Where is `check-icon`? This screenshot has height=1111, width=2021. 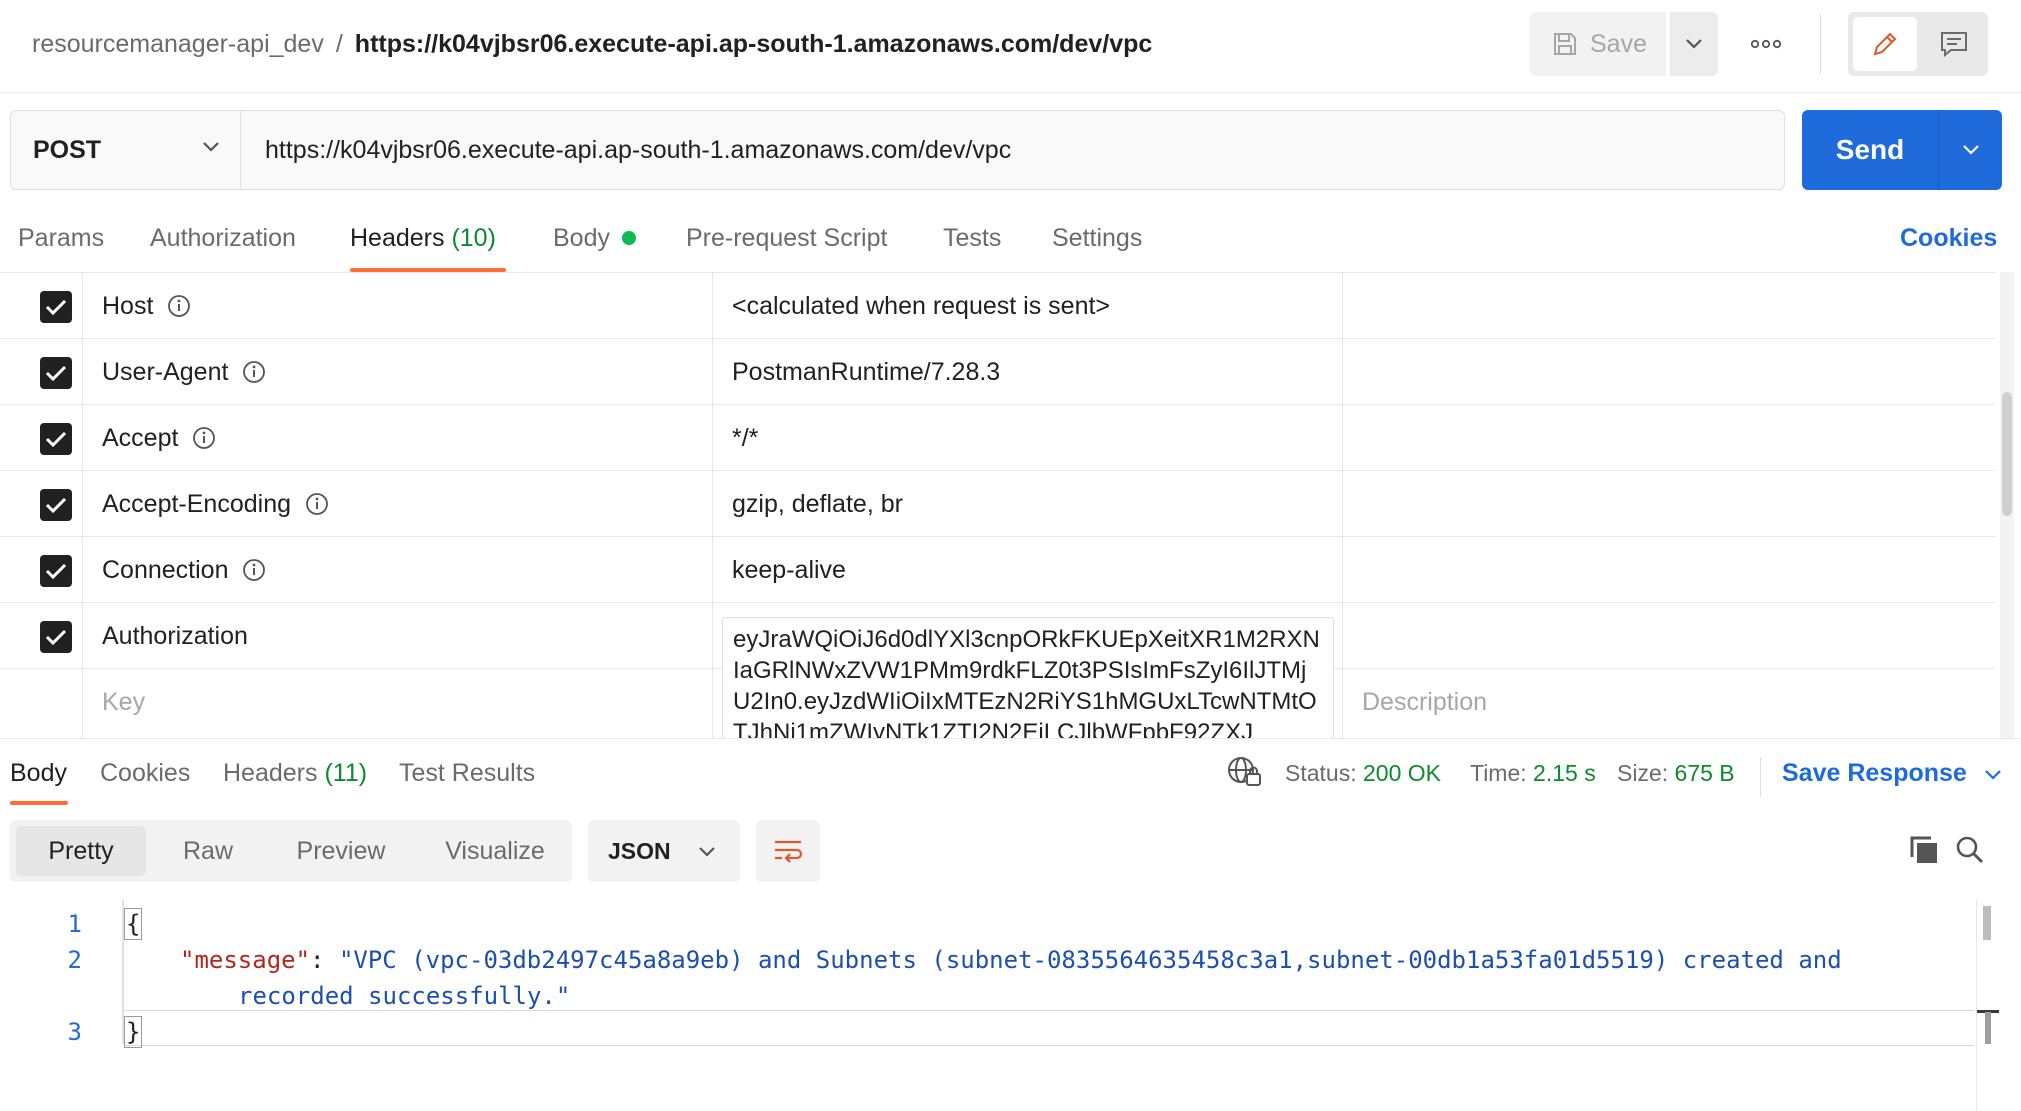 check-icon is located at coordinates (56, 637).